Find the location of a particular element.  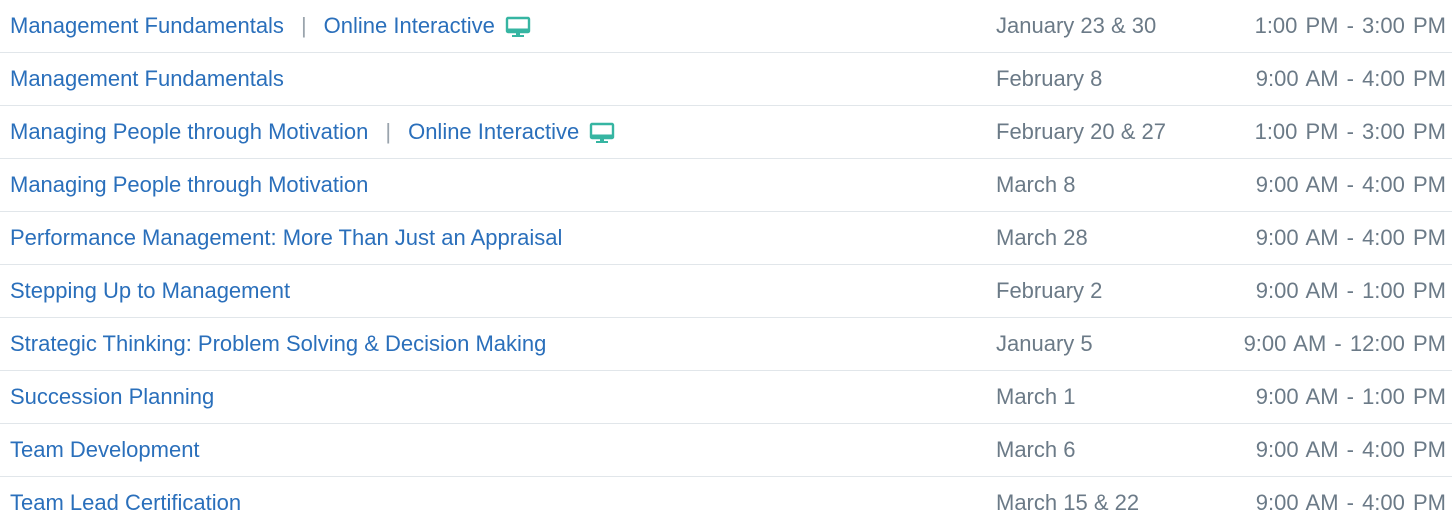

session-date: March 15 & 22 is located at coordinates (1068, 502).